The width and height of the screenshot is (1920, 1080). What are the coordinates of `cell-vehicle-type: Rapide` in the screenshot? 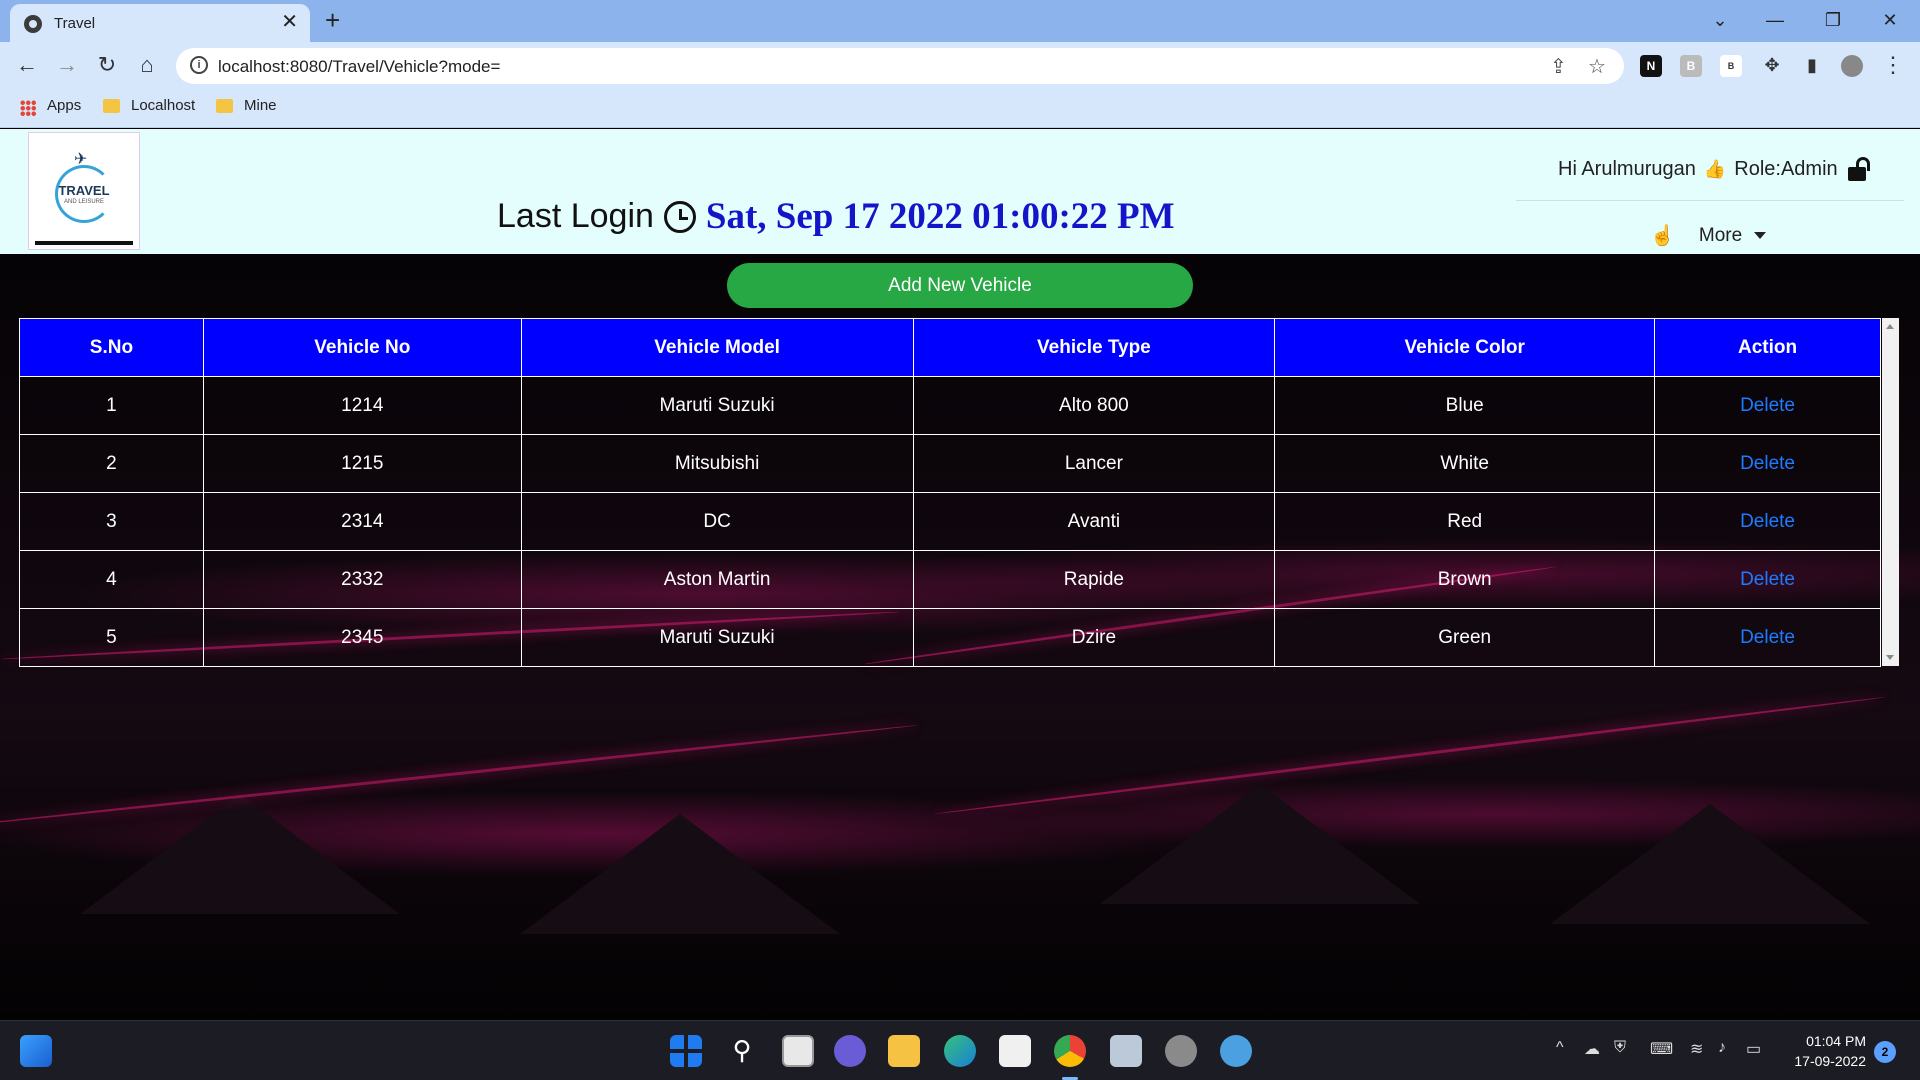 It's located at (1094, 579).